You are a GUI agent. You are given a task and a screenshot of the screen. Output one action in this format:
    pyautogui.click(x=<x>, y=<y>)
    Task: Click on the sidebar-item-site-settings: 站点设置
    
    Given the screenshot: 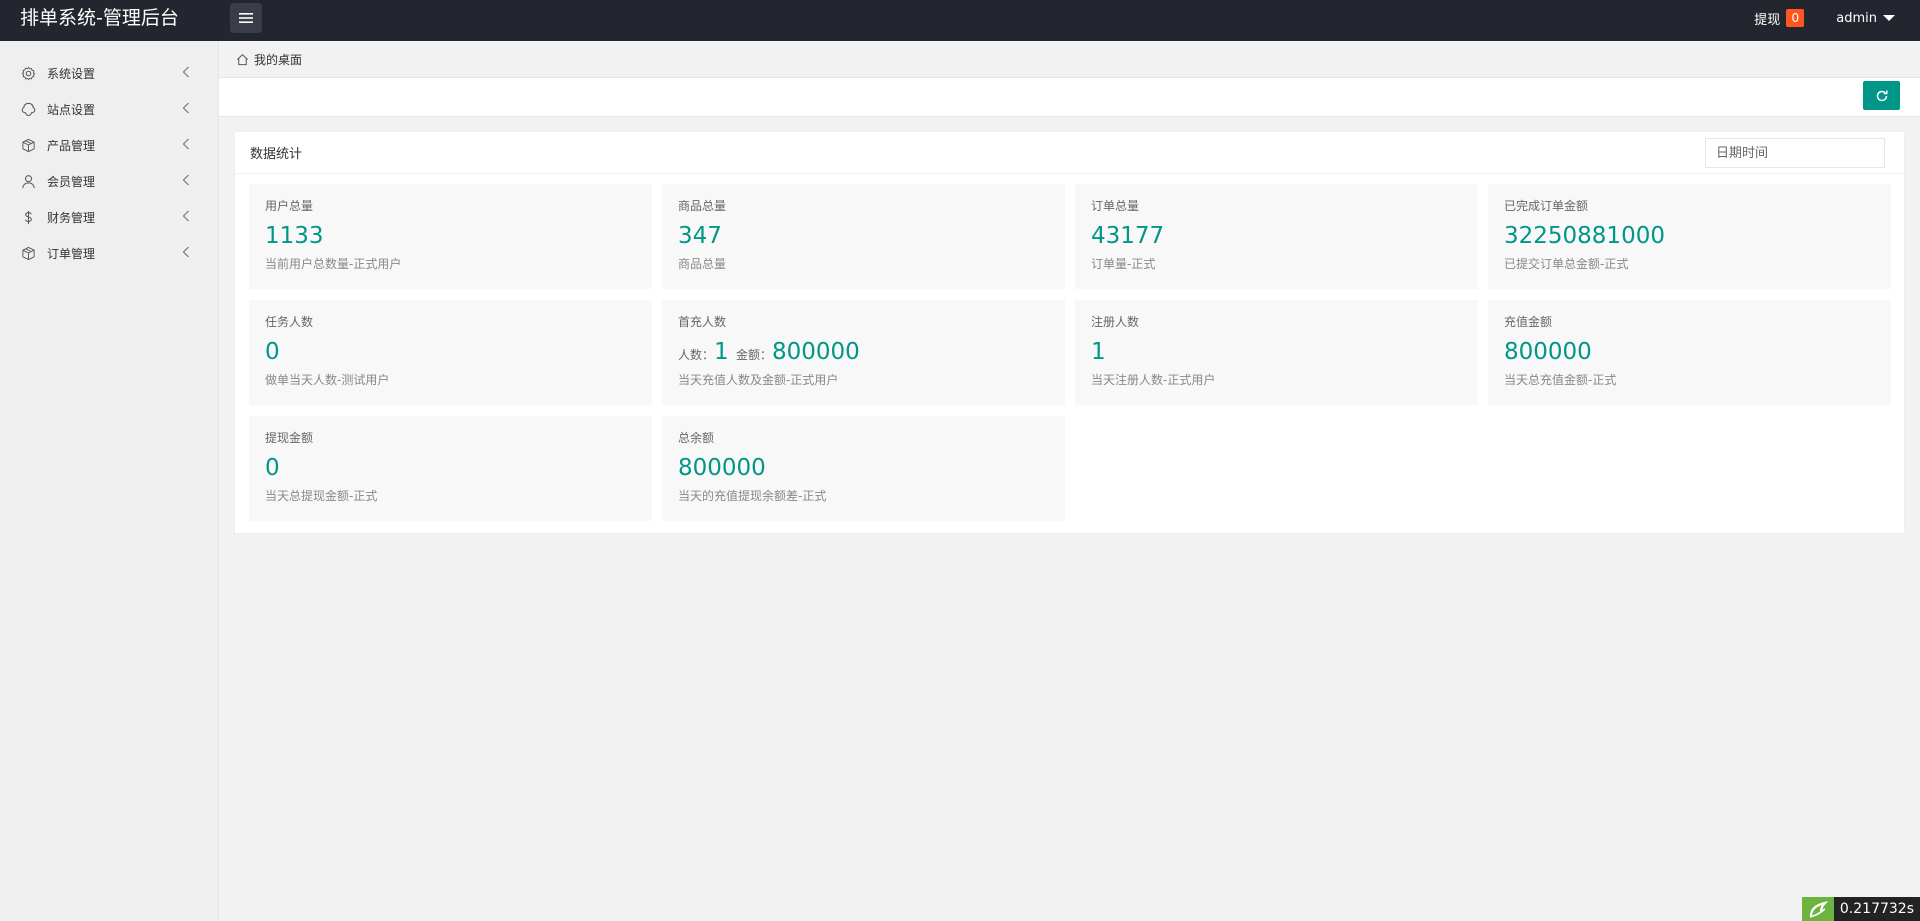 What is the action you would take?
    pyautogui.click(x=109, y=109)
    